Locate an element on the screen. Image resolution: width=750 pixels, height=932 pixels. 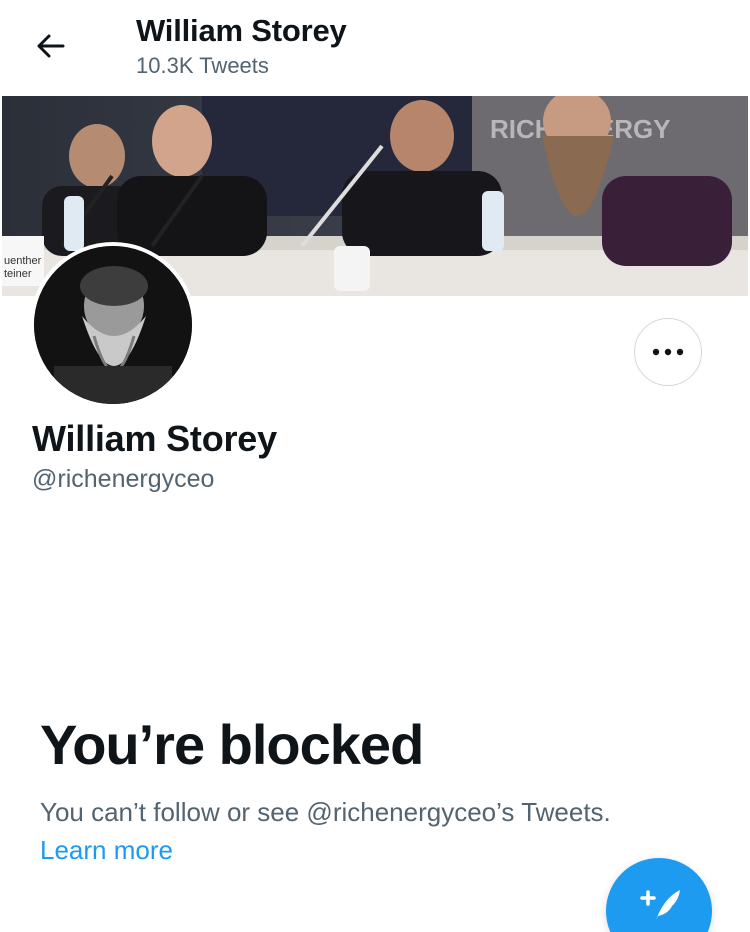
banner-card-line-1: uenther is located at coordinates (23, 261).